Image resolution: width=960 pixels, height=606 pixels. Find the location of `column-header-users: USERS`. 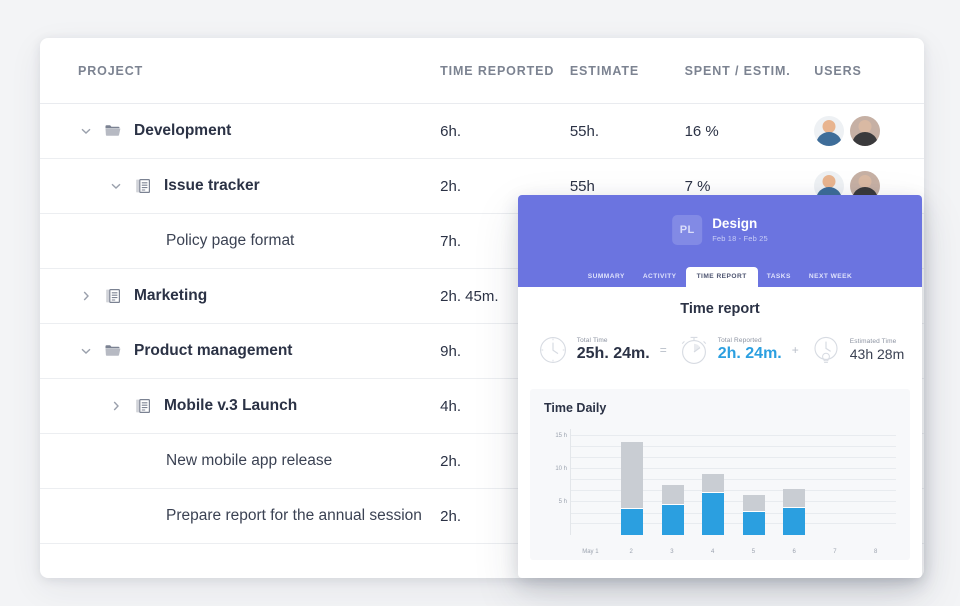

column-header-users: USERS is located at coordinates (838, 70).